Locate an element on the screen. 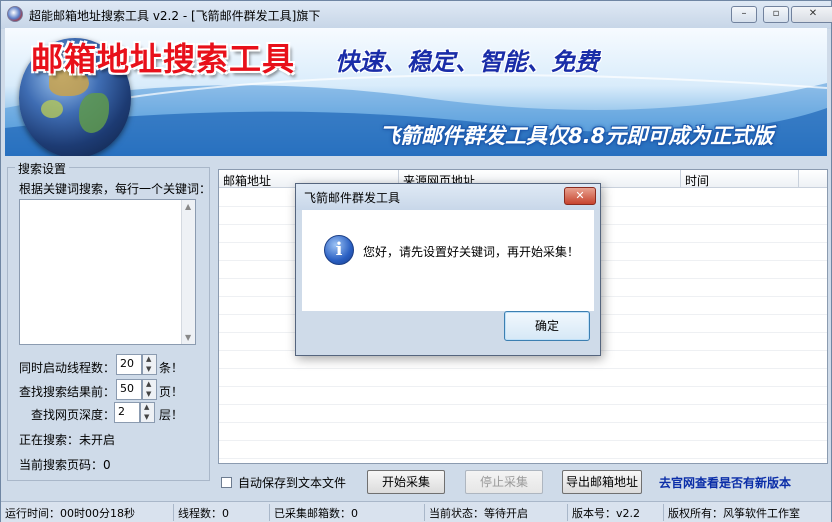 The height and width of the screenshot is (522, 832). pages-label: 查找搜索结果前： is located at coordinates (67, 392).